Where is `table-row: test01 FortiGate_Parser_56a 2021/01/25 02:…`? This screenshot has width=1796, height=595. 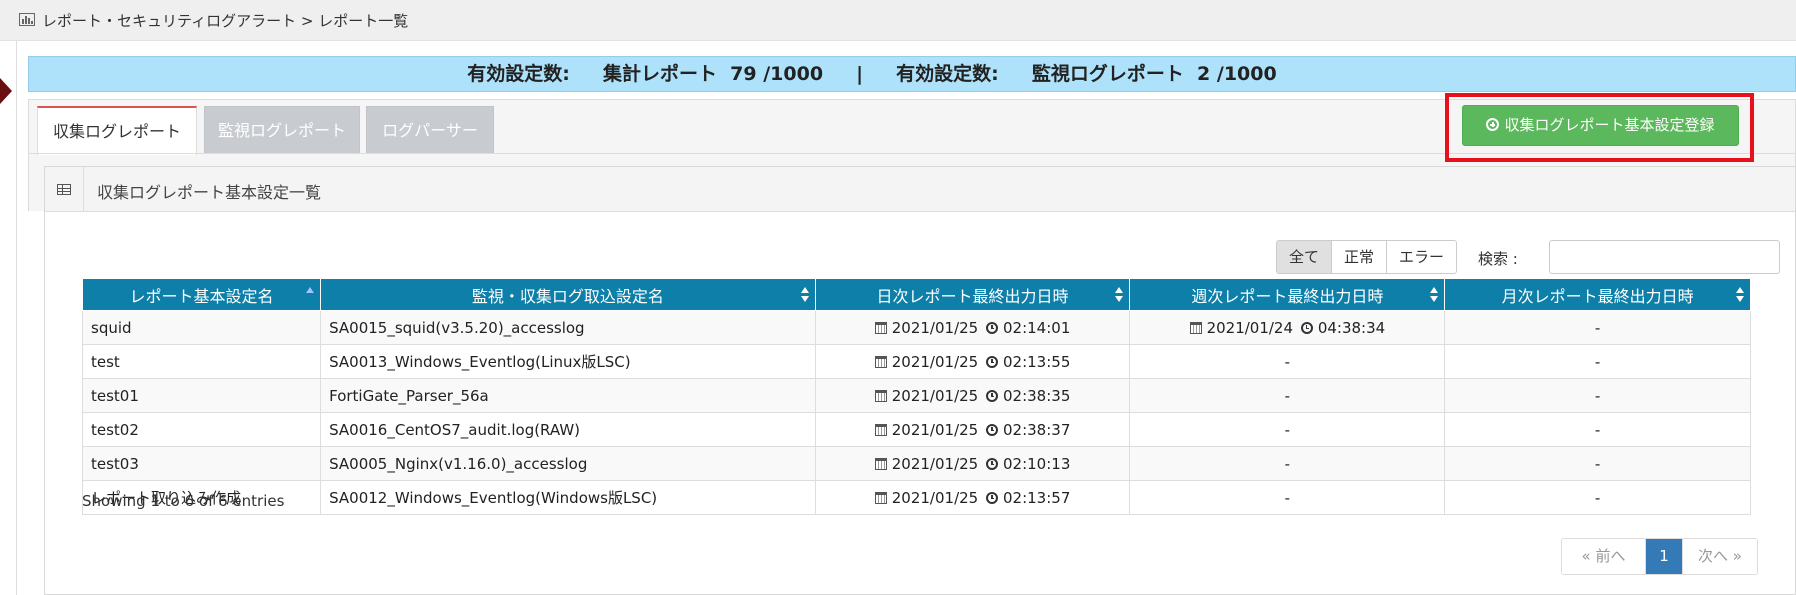 table-row: test01 FortiGate_Parser_56a 2021/01/25 02:… is located at coordinates (916, 395).